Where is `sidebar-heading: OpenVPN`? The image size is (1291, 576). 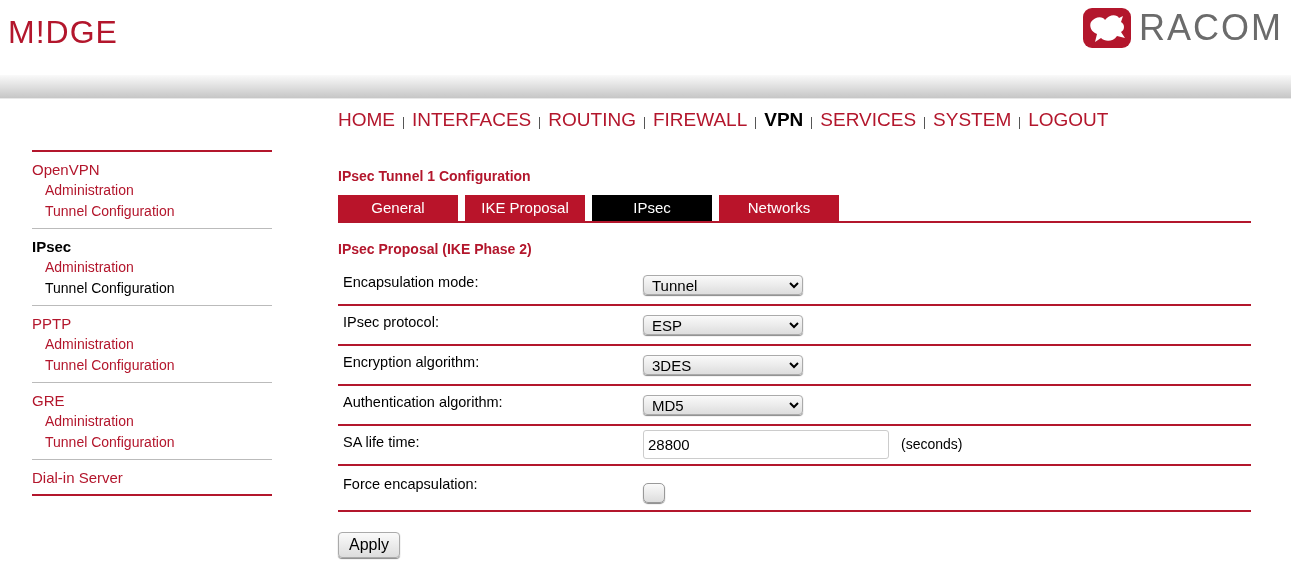
sidebar-heading: OpenVPN is located at coordinates (66, 169).